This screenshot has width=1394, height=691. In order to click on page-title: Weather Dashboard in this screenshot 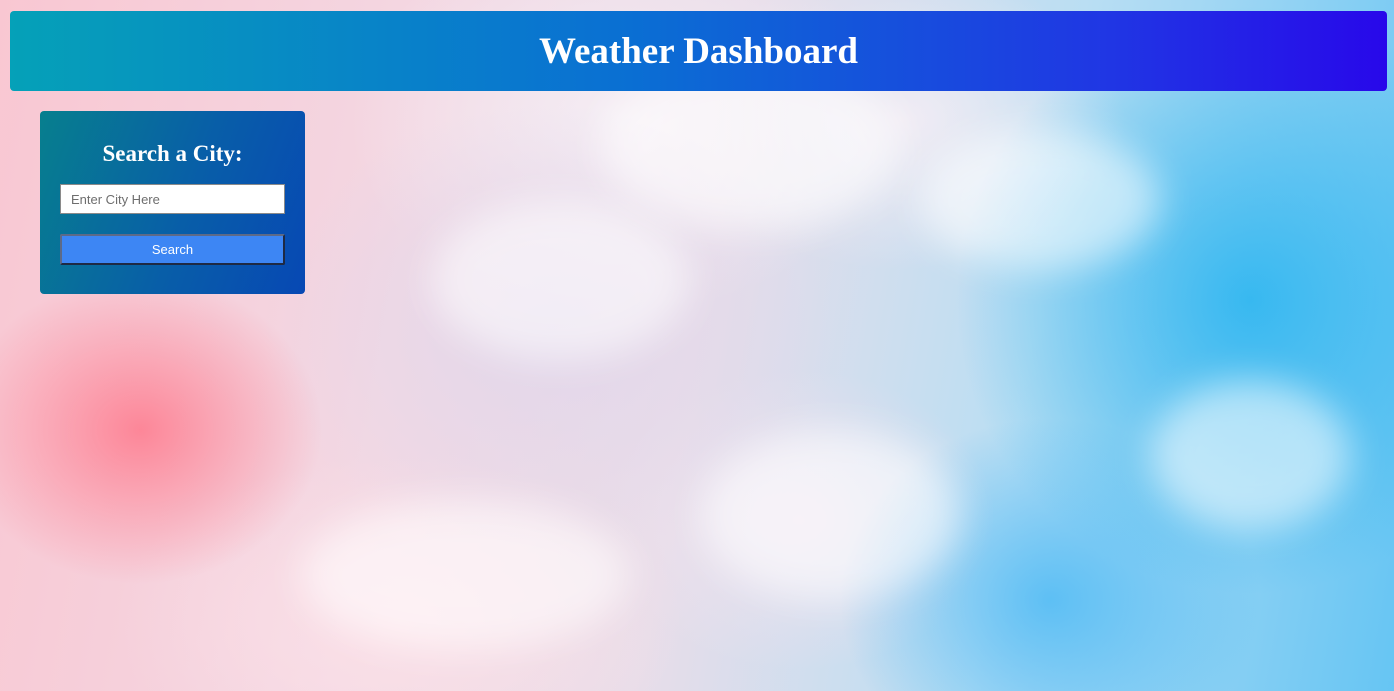, I will do `click(698, 51)`.